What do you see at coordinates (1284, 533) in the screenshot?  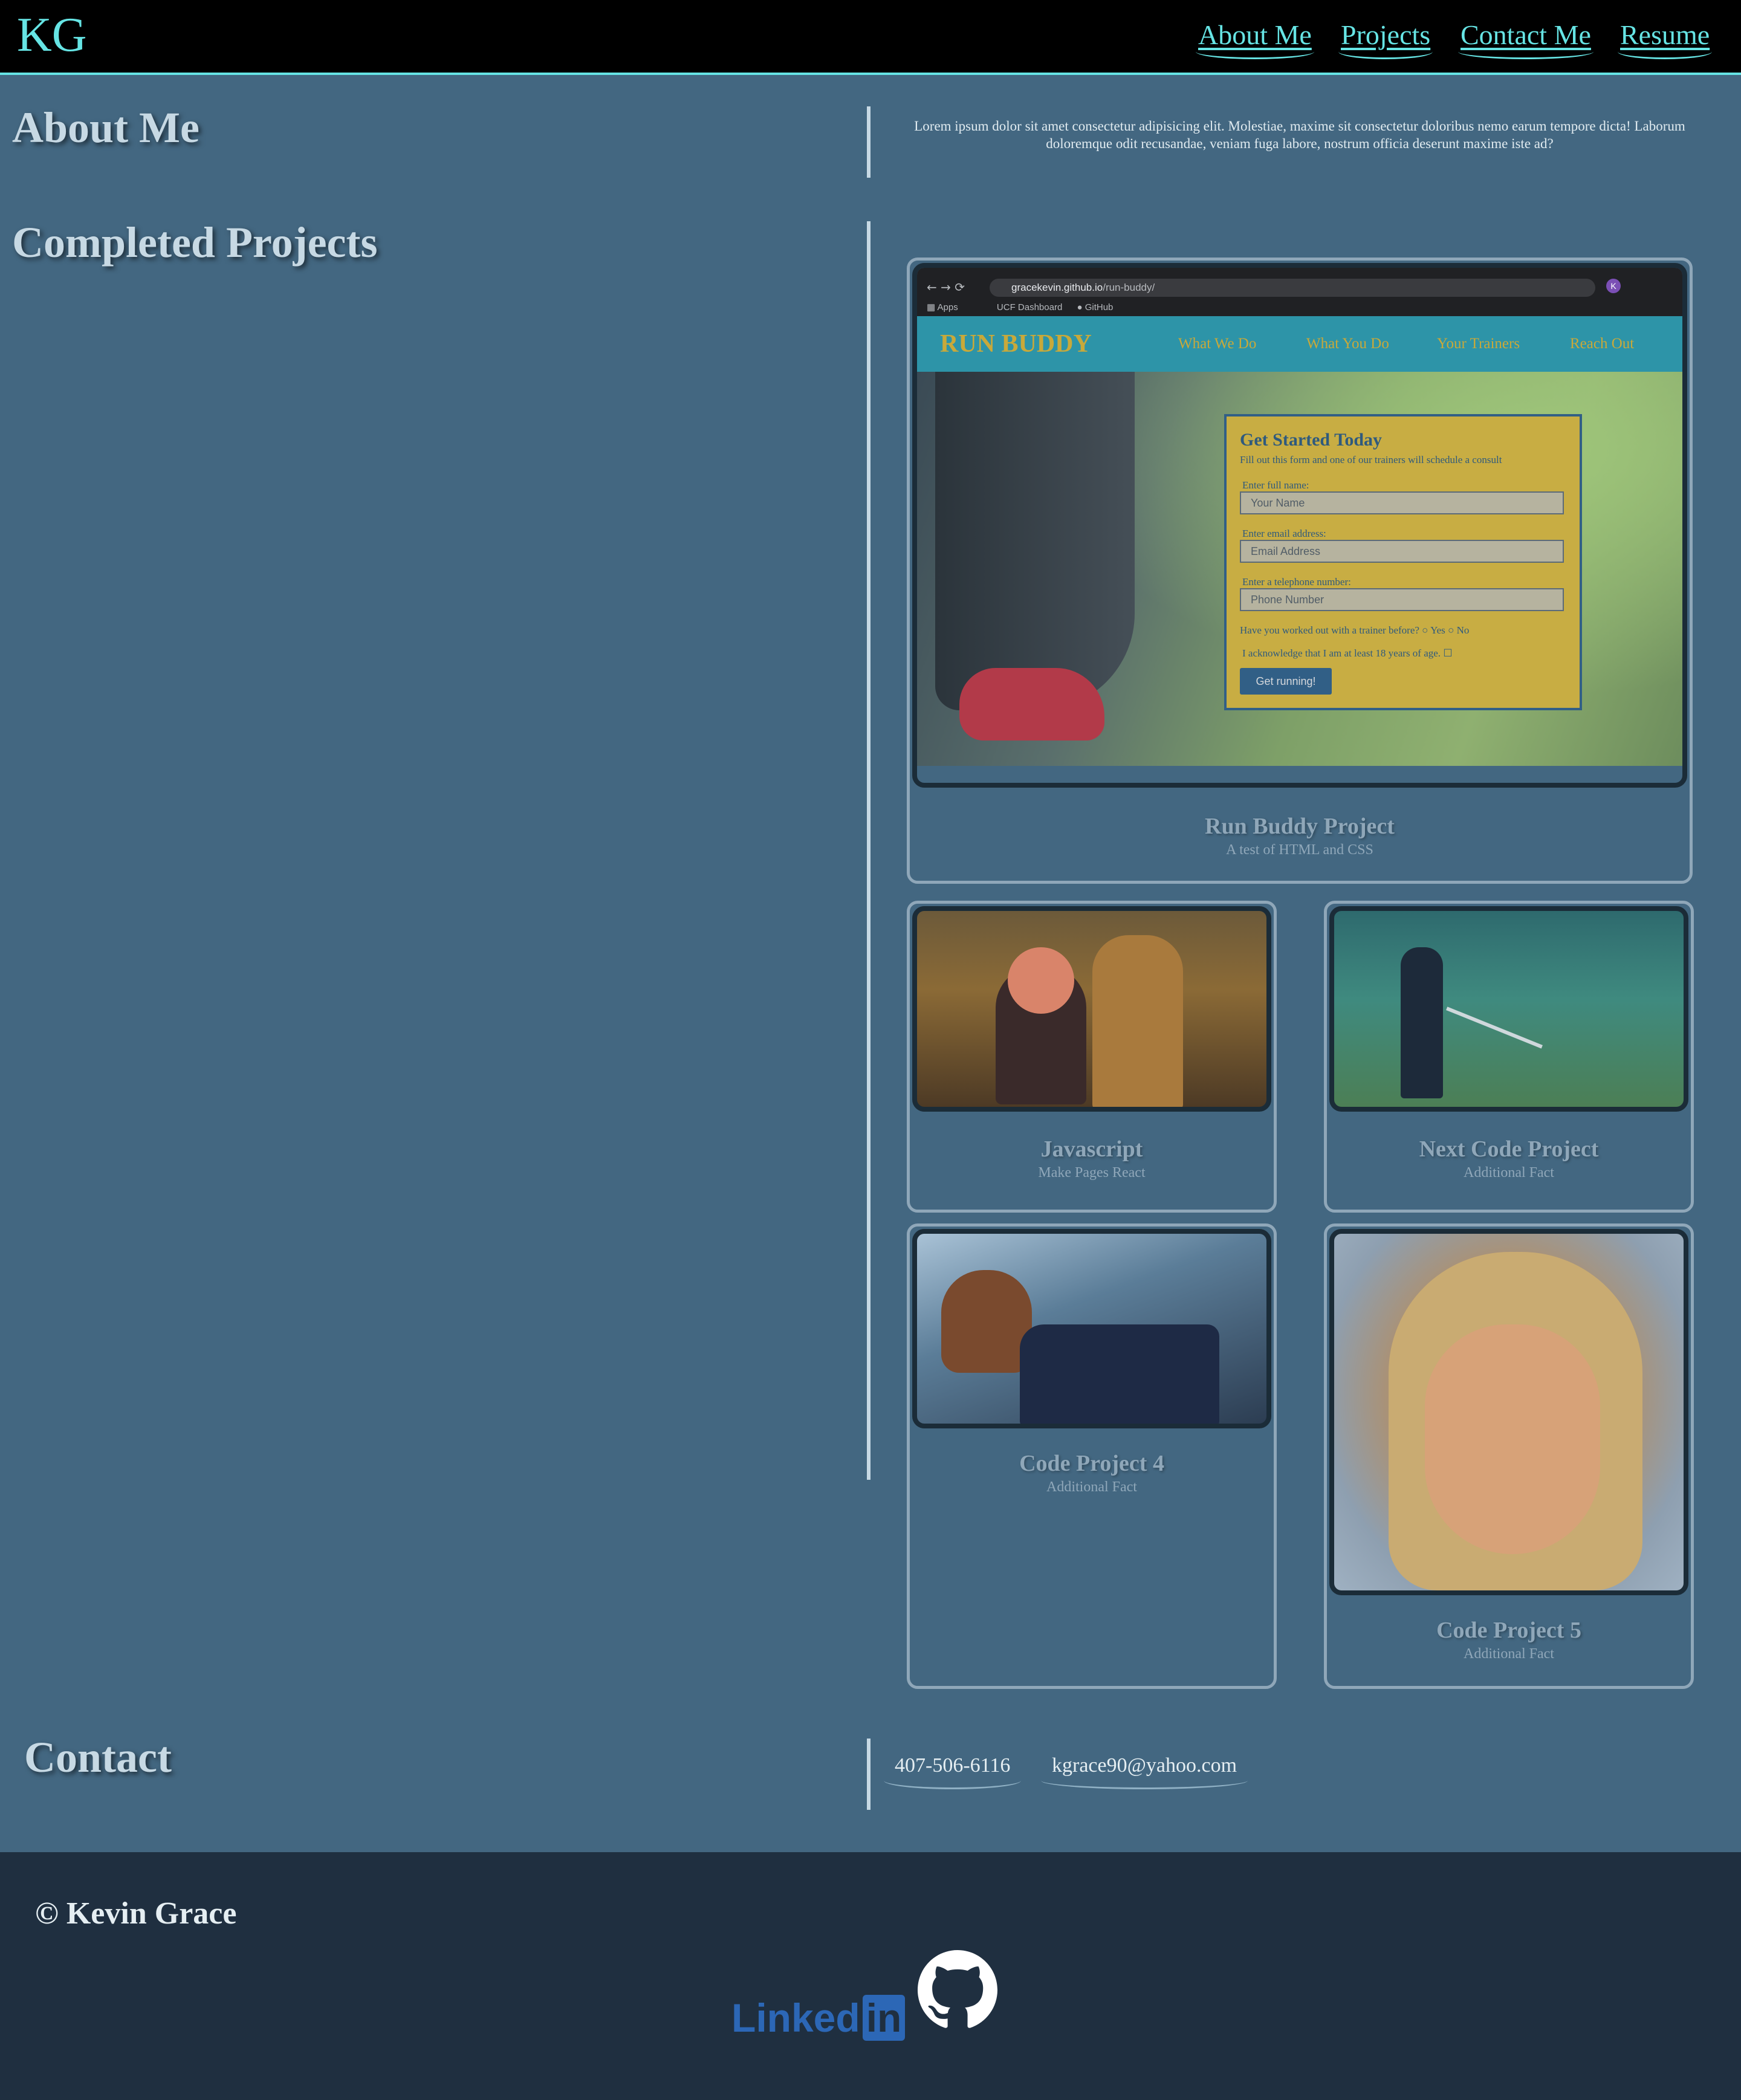 I see `rb-email-label: Enter email address:` at bounding box center [1284, 533].